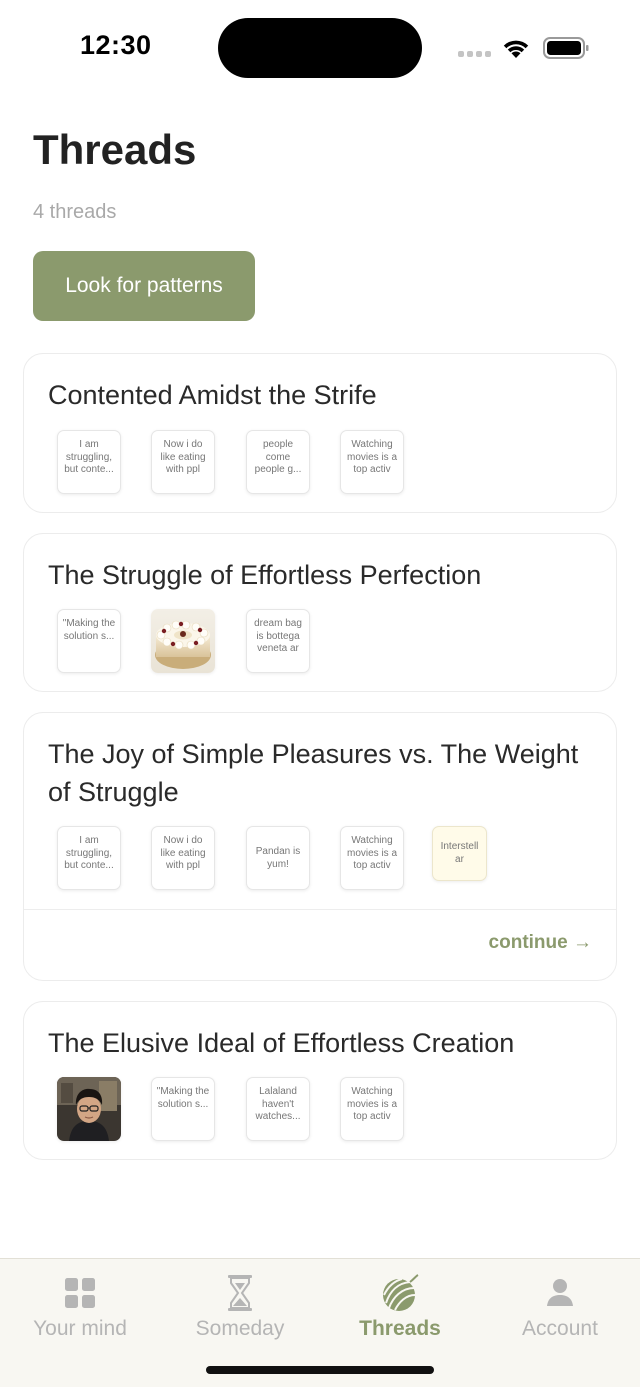  I want to click on tab-your-mind: Your mind, so click(80, 1309).